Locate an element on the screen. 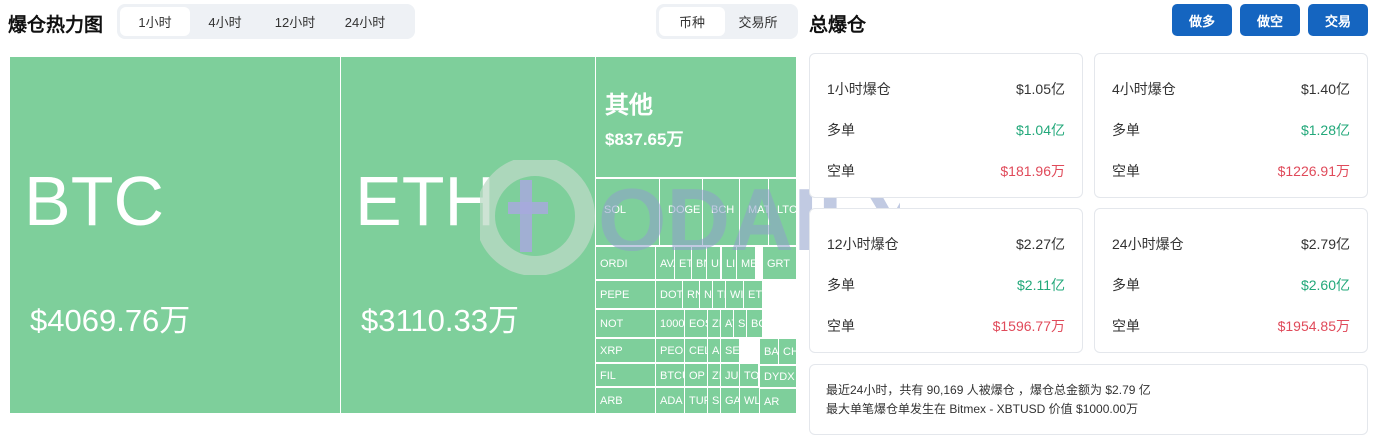  long-value: $2.11亿 is located at coordinates (1041, 285).